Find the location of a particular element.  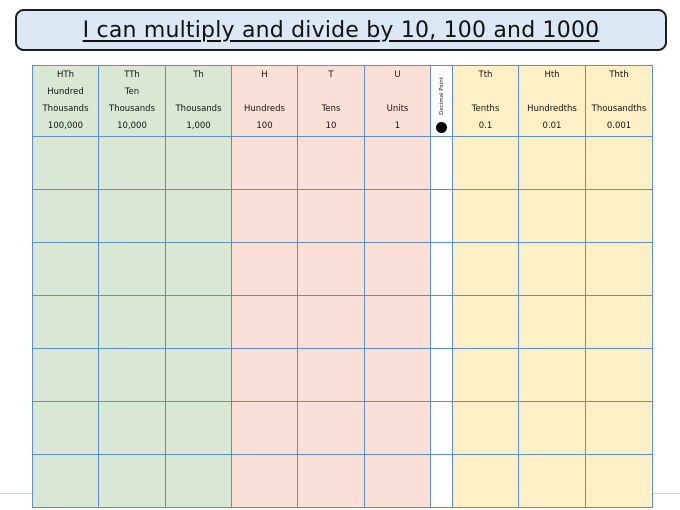

column-header-tth: Tth Tenths 0.1 is located at coordinates (485, 101).